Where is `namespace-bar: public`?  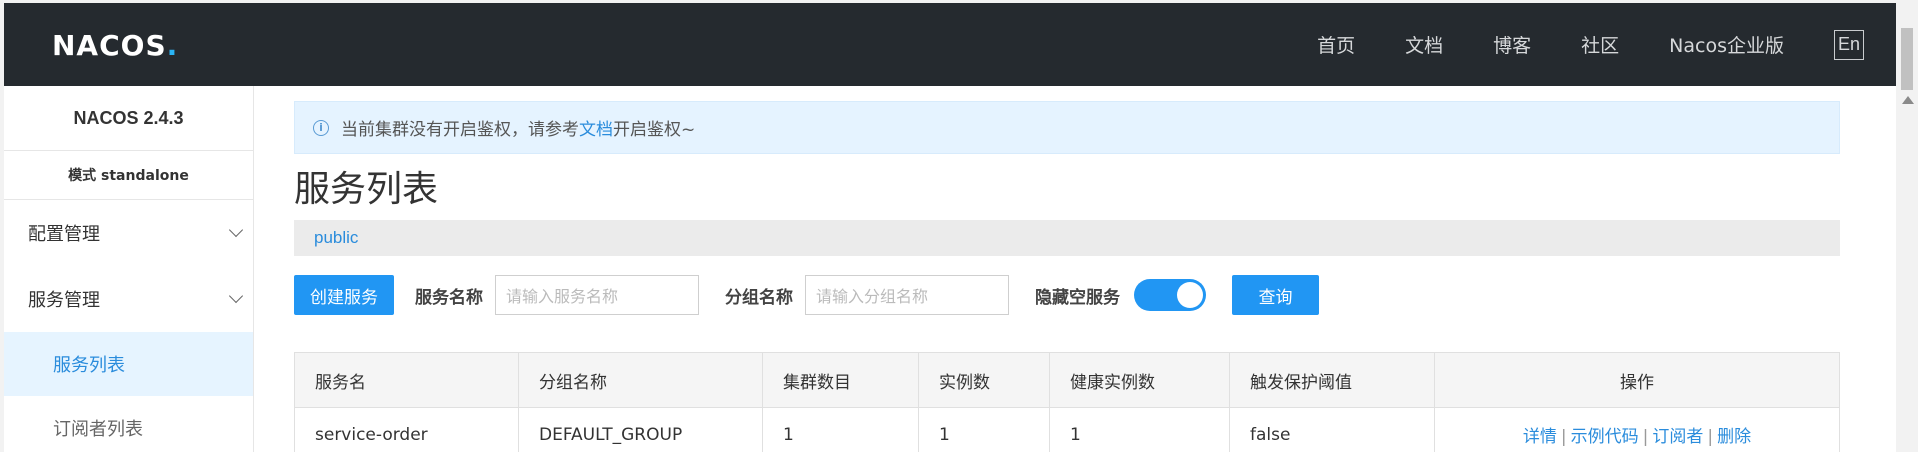 namespace-bar: public is located at coordinates (1067, 238).